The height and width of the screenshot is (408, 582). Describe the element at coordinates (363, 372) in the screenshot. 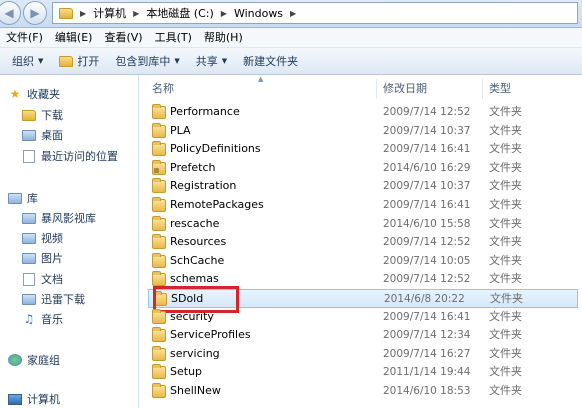

I see `file-row: Setup 2011/1/14 19:44 文件夹` at that location.